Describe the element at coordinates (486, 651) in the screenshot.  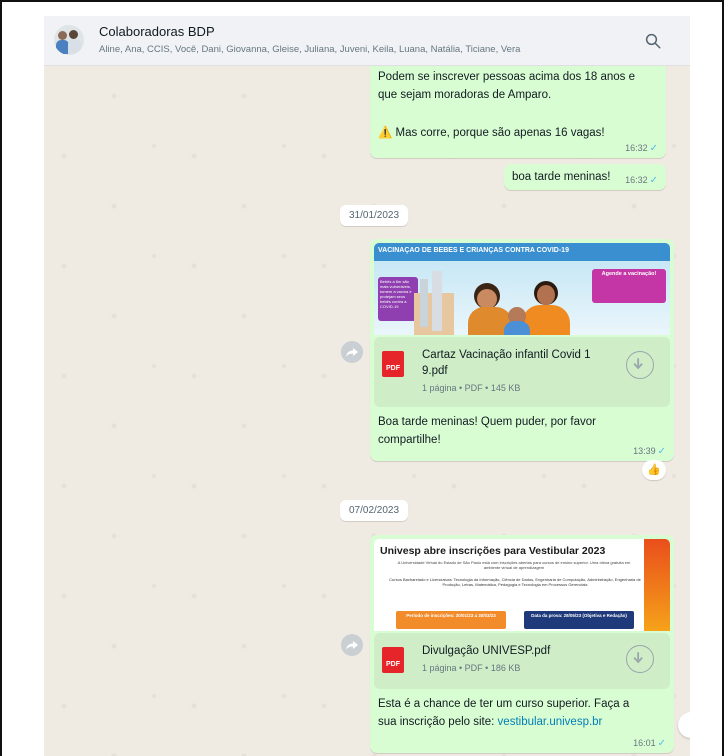
I see `document-name: Divulgação UNIVESP.pdf` at that location.